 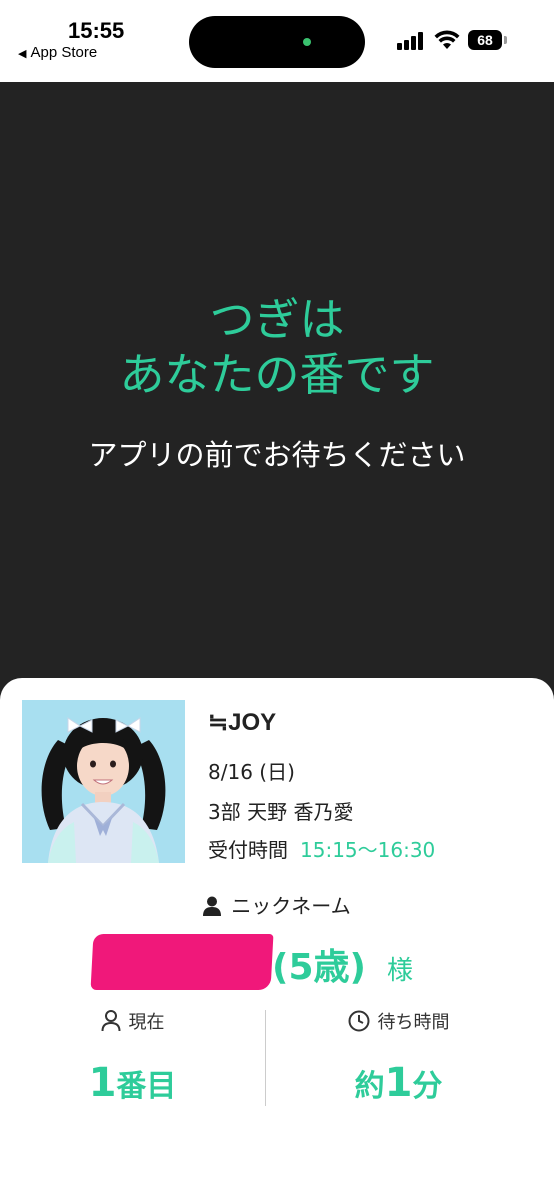 I want to click on person-outline-icon, so click(x=110, y=1021).